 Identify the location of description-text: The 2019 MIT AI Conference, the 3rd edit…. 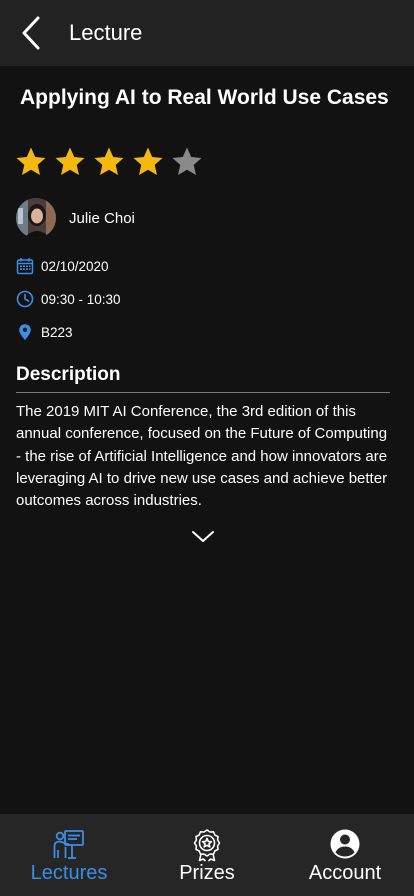
(202, 456).